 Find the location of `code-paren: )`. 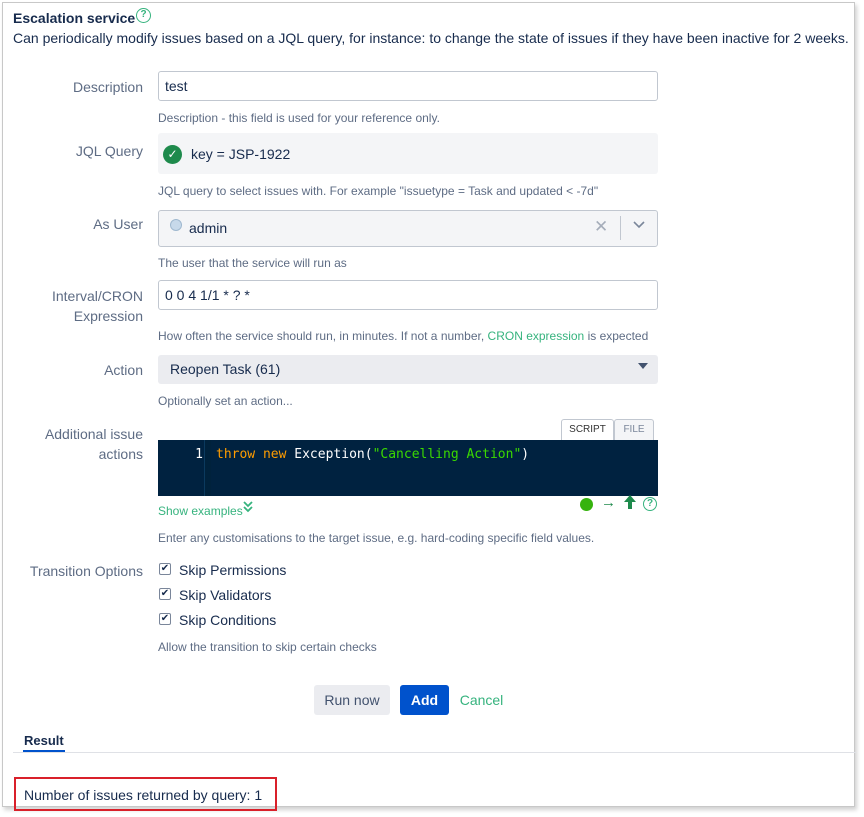

code-paren: ) is located at coordinates (525, 454).